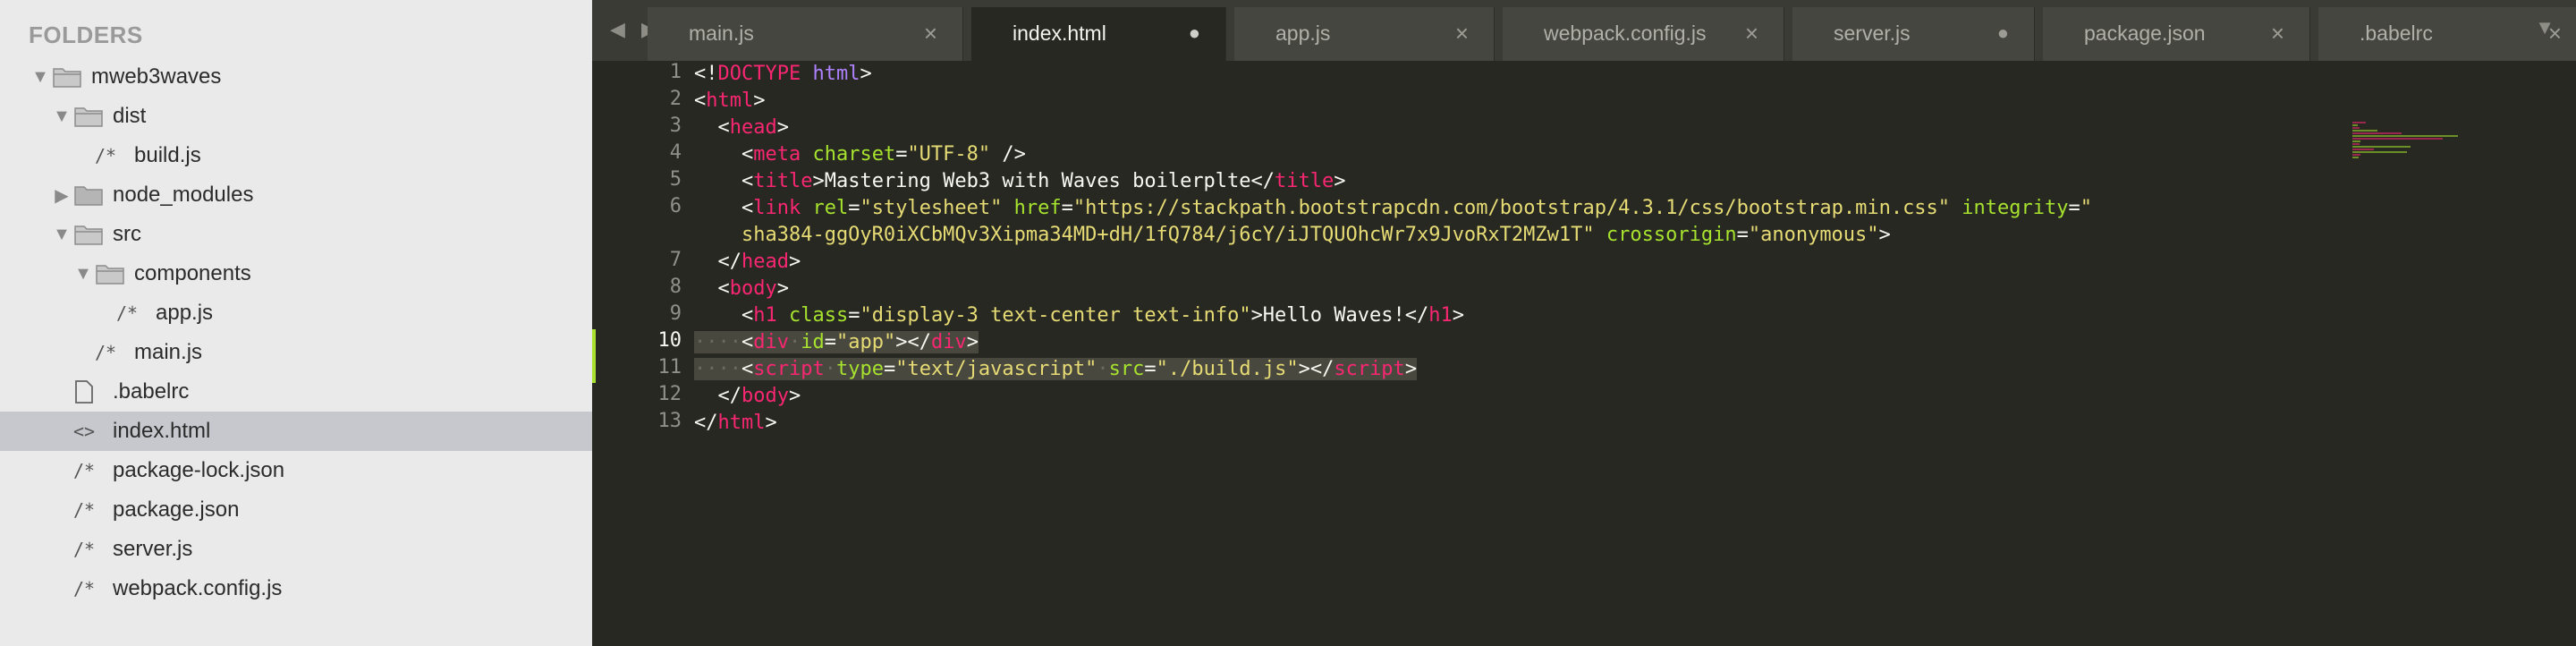  Describe the element at coordinates (836, 342) in the screenshot. I see `code-line: ····<div·id="app"></div>` at that location.